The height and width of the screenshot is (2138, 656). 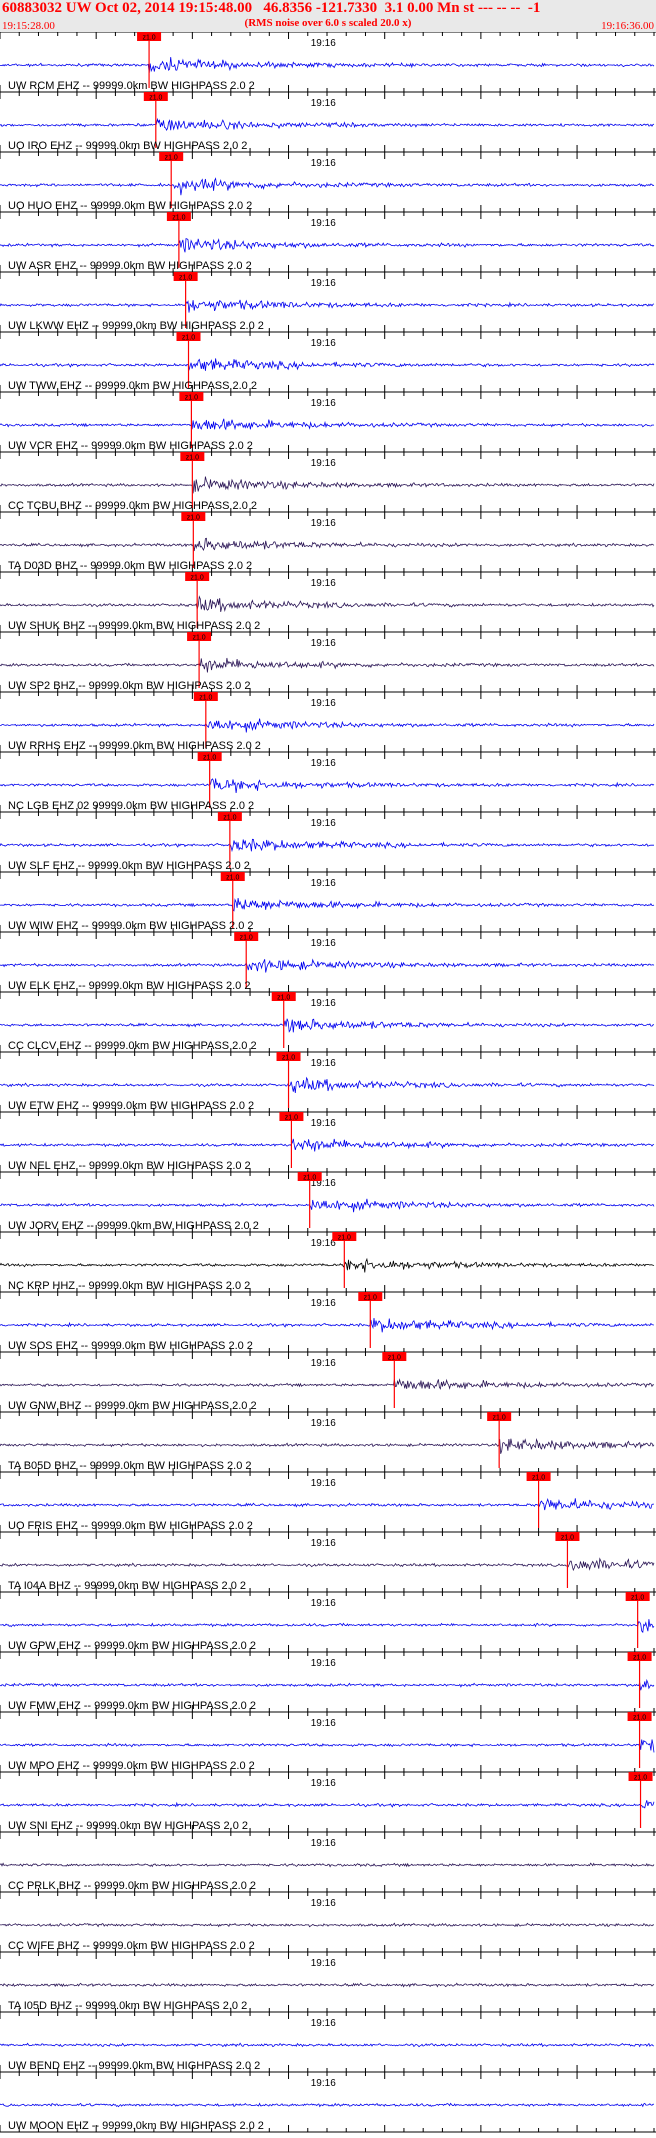 I want to click on start-time: 19:15:28.00, so click(x=28, y=26).